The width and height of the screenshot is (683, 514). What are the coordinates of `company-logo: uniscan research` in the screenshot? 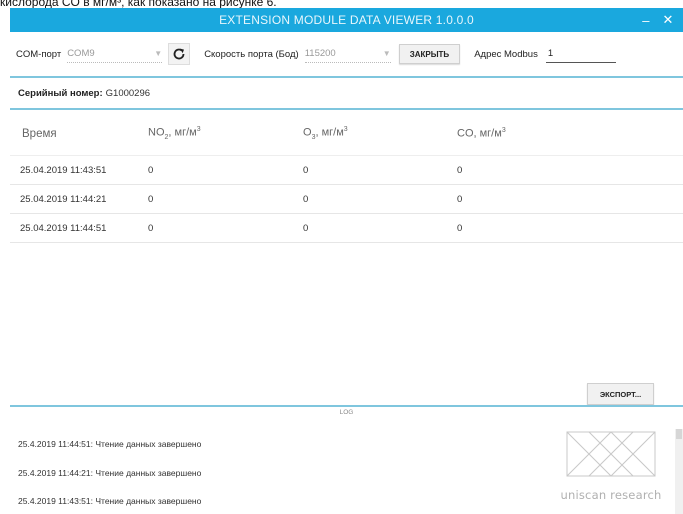 It's located at (611, 466).